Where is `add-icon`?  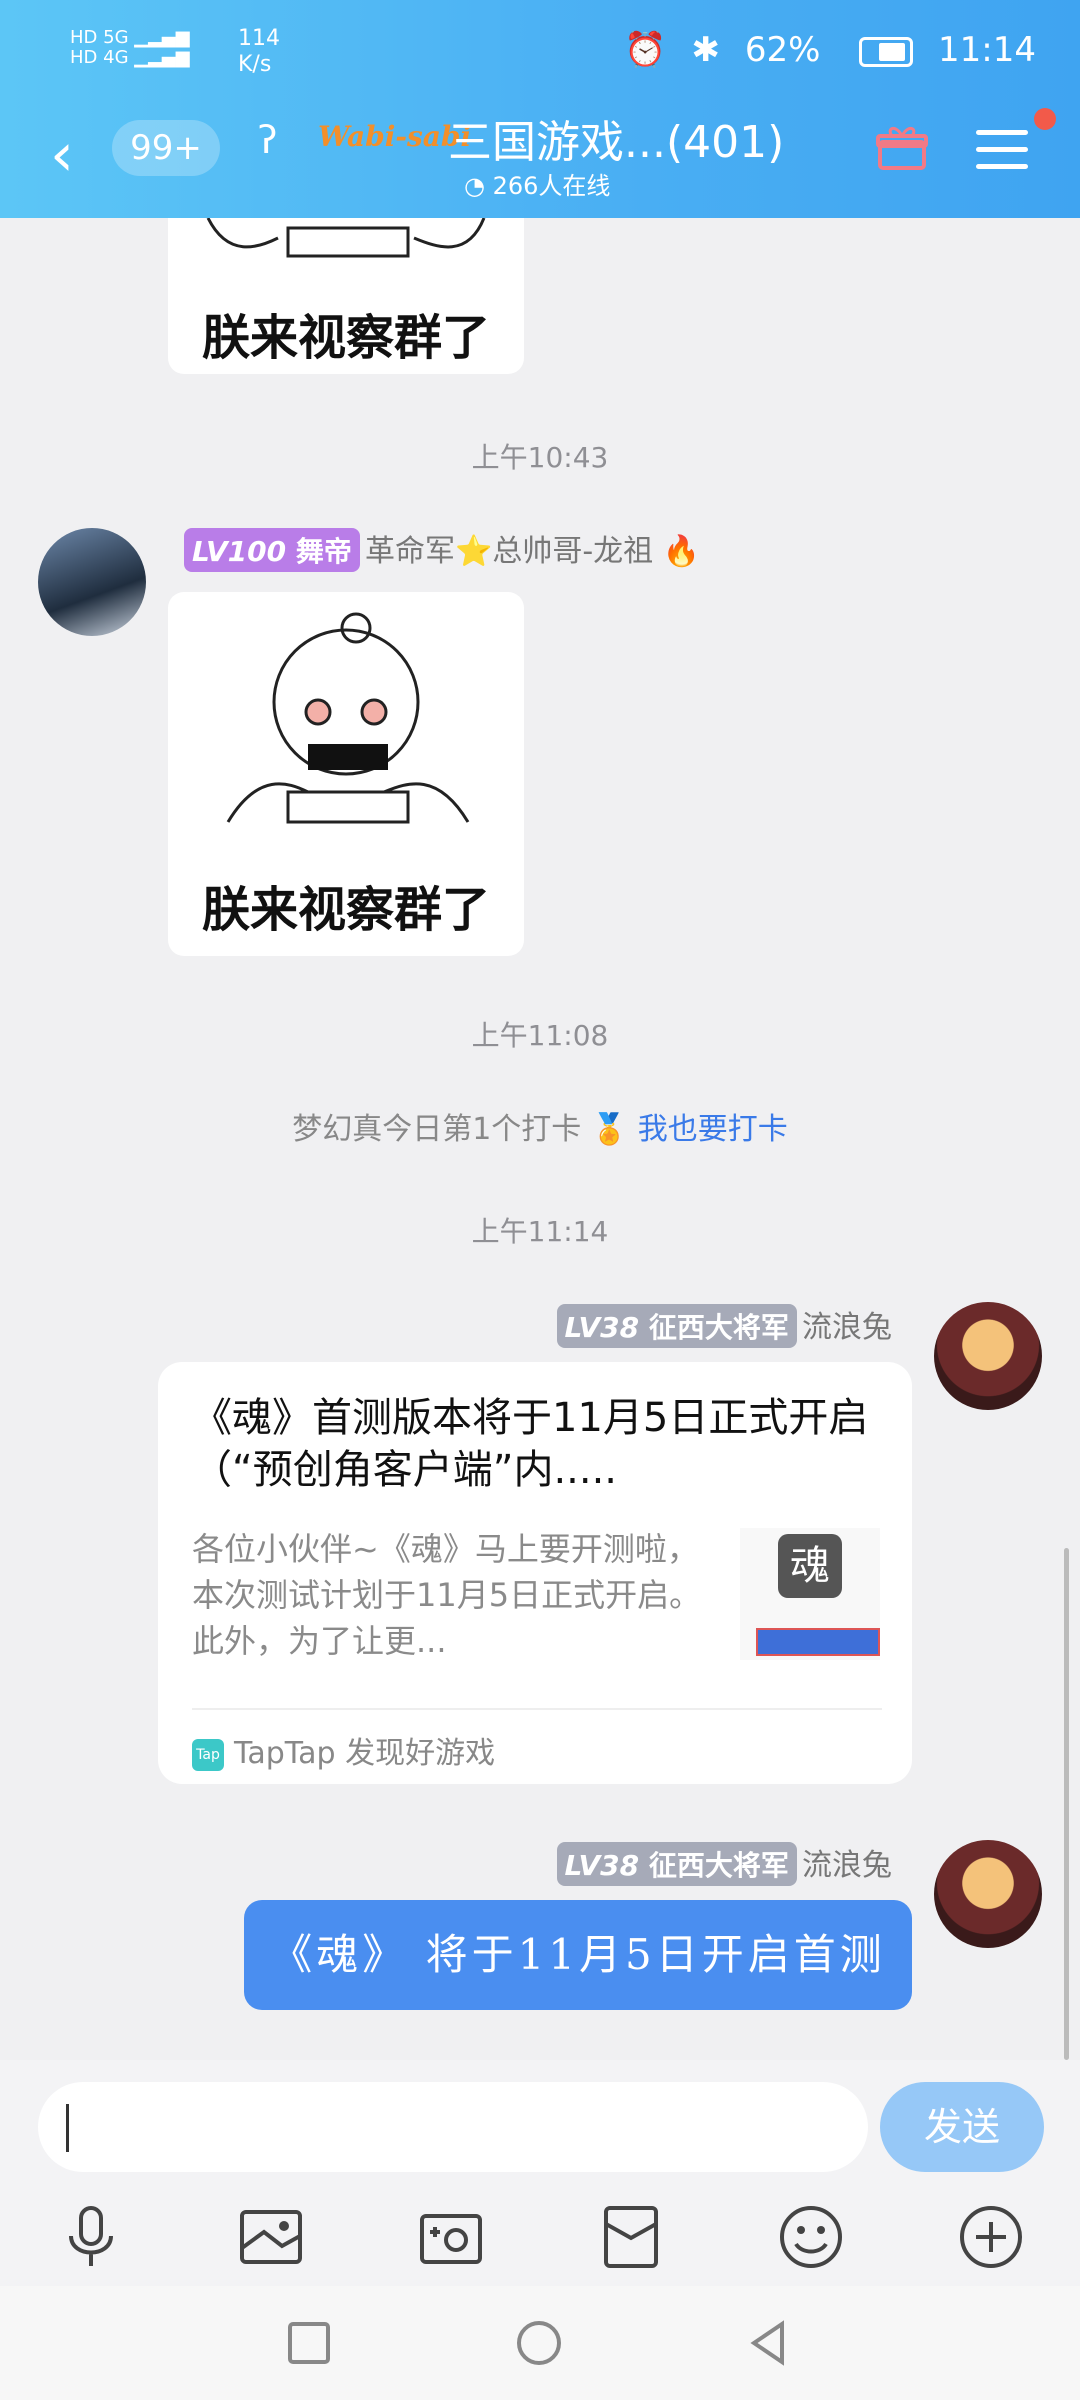
add-icon is located at coordinates (991, 2237).